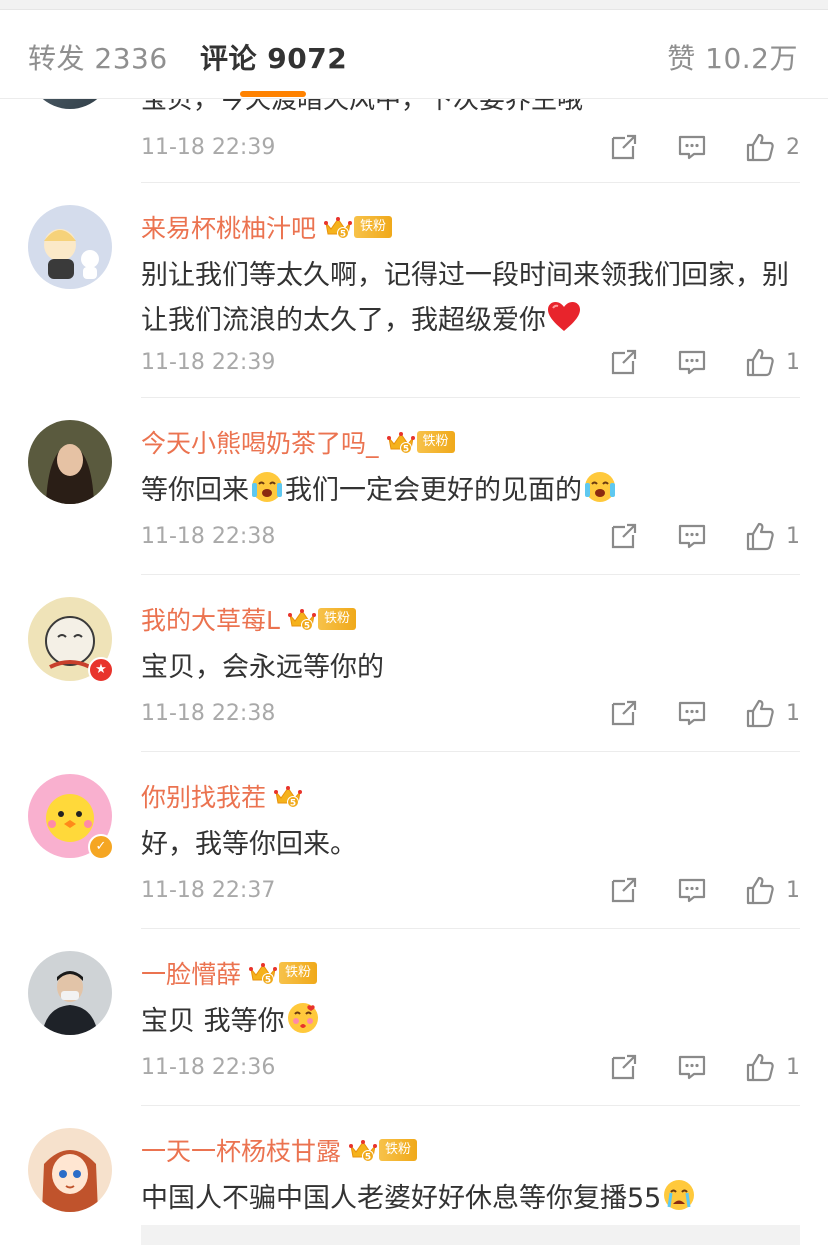  I want to click on comment-item: ★ 我的大草莓L 铁粉 宝贝，会永远等你的 11-18 22:38 1, so click(414, 663).